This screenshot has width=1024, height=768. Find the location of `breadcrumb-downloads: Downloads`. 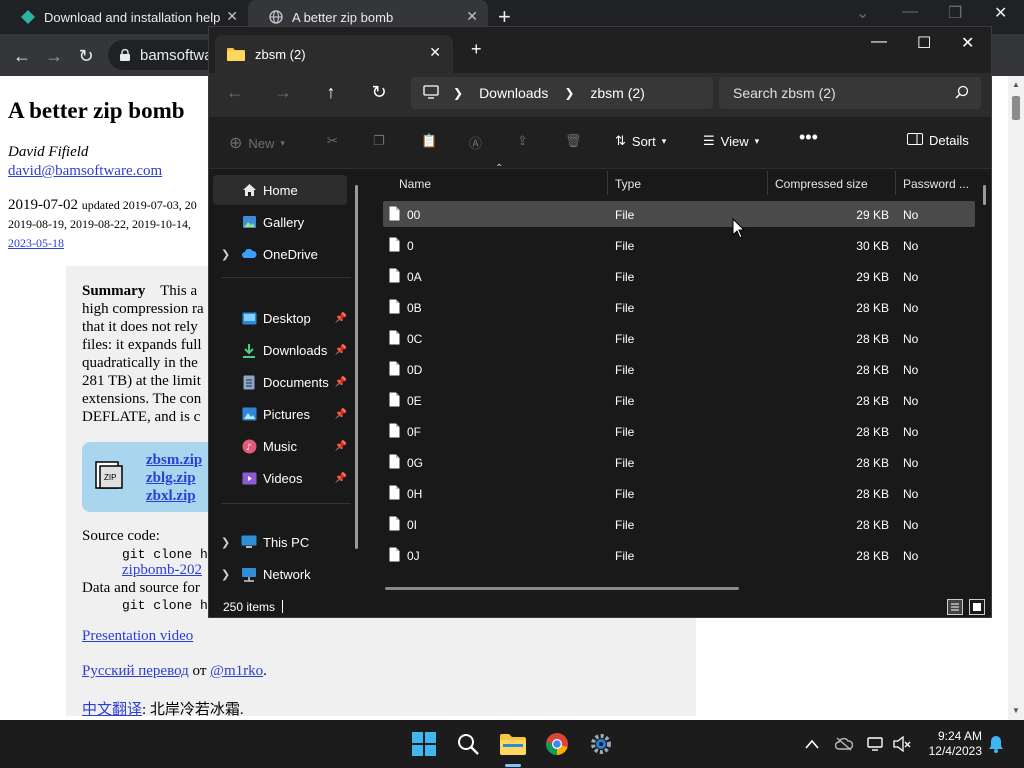

breadcrumb-downloads: Downloads is located at coordinates (513, 93).